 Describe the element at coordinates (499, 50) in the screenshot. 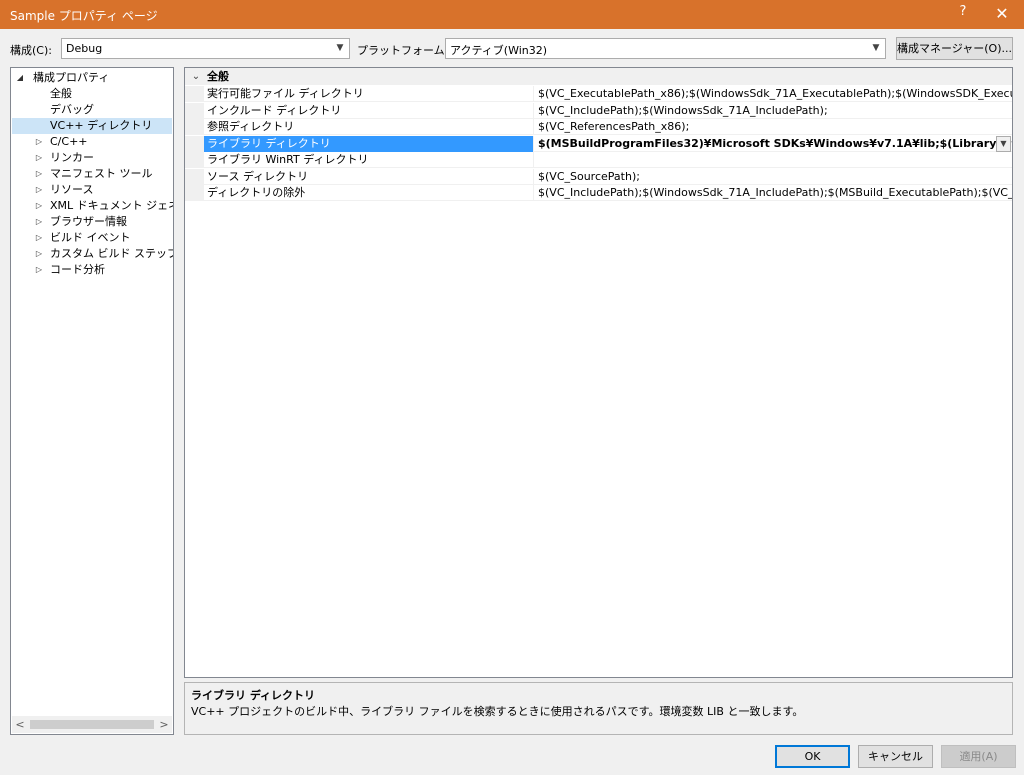

I see `platform-value: アクティブ(Win32)` at that location.